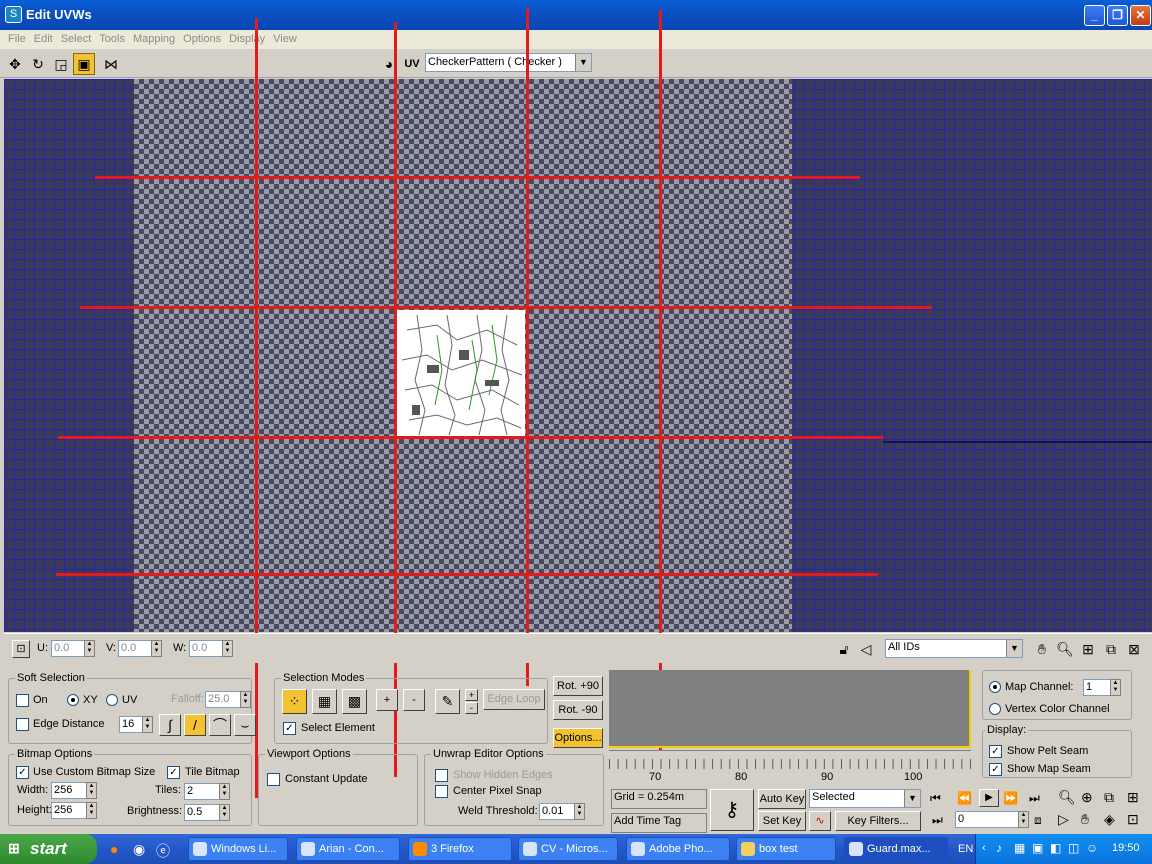 This screenshot has width=1152, height=864. I want to click on show-pelt-seam-checkbox: ✓, so click(995, 751).